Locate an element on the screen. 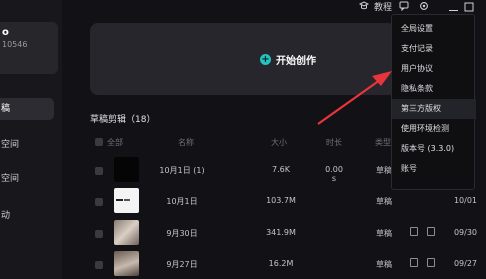 The width and height of the screenshot is (486, 279). start-create-button: + 开始创作 is located at coordinates (288, 59).